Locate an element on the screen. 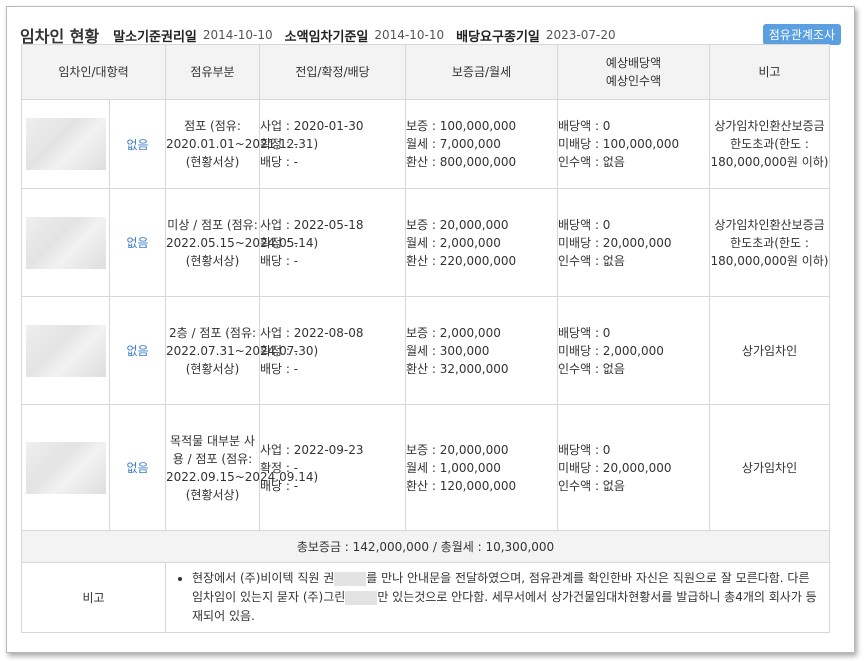 The width and height of the screenshot is (865, 661). dividend-cell: 배당액 : 0 미배당 : 2,000,000 인수액 : 없음 is located at coordinates (634, 350).